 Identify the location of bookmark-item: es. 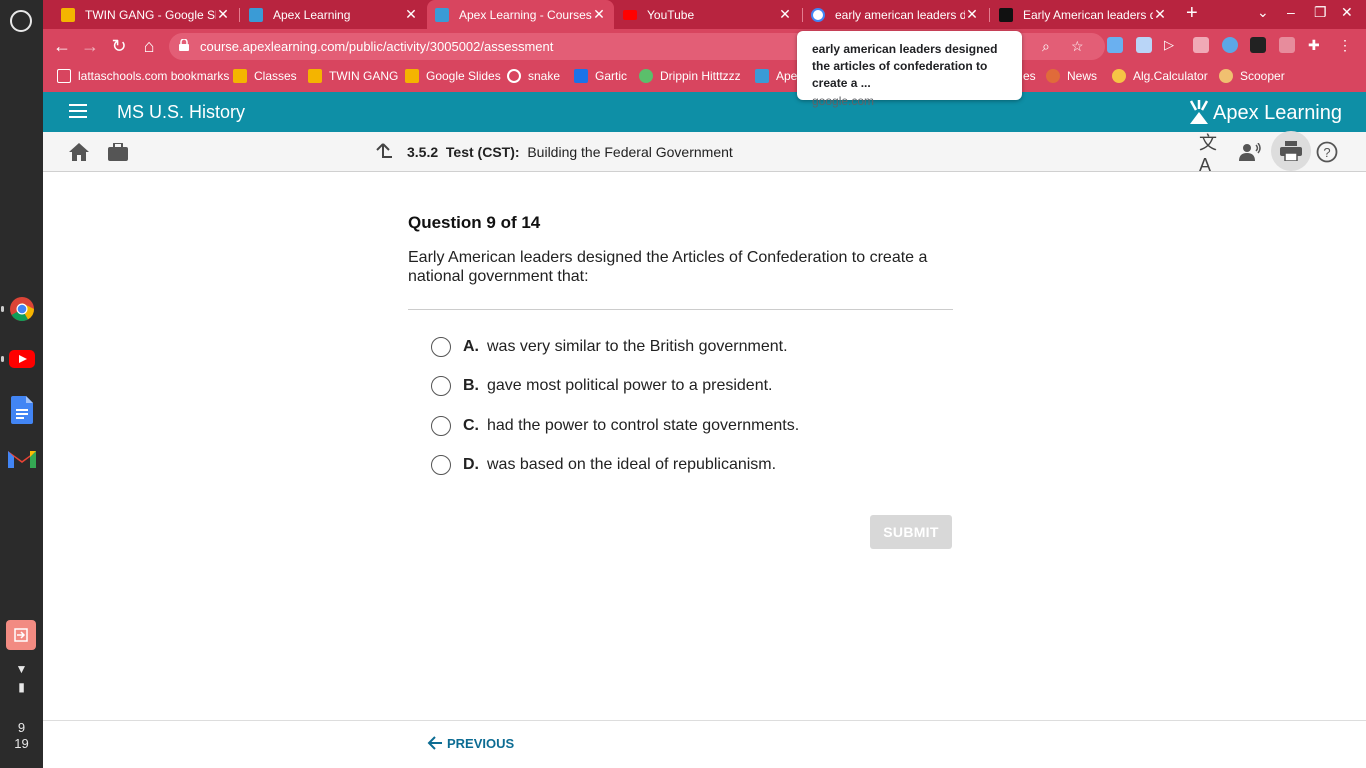
(1029, 76).